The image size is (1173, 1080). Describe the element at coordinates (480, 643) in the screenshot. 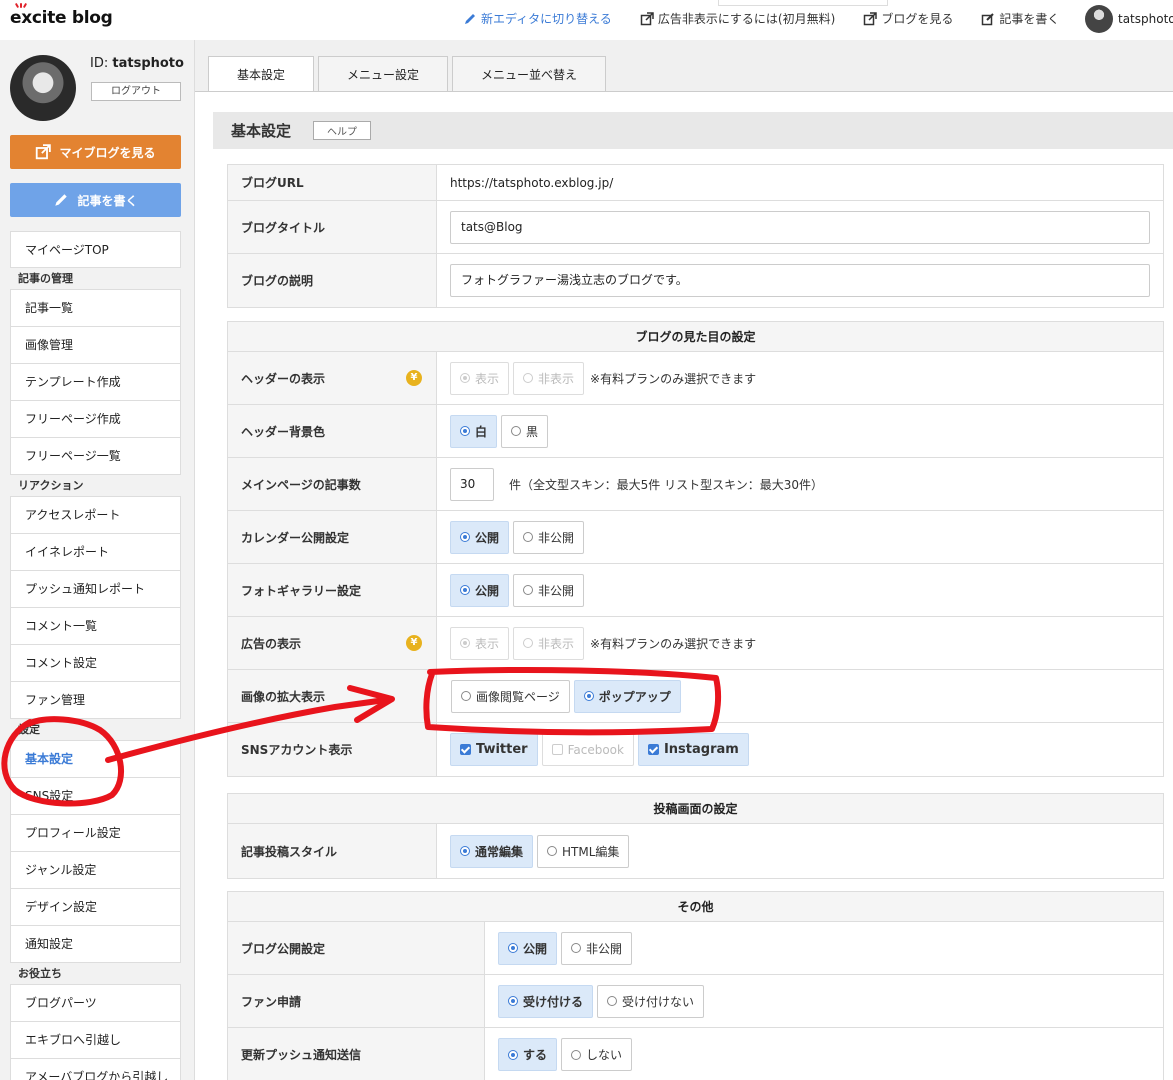

I see `ads-show-radio: 表示` at that location.